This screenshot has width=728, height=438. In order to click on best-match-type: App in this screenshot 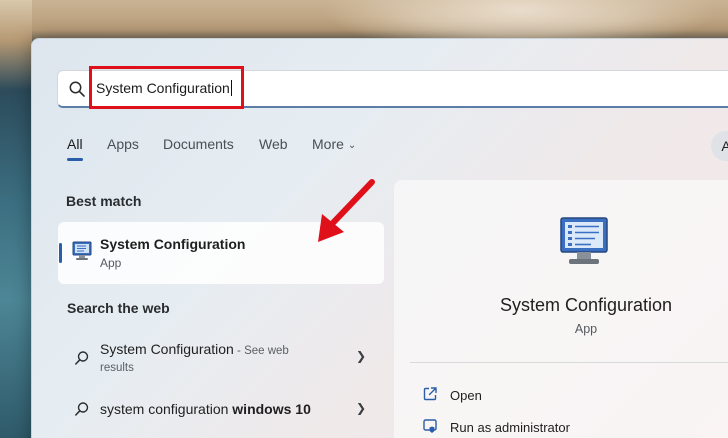, I will do `click(111, 263)`.